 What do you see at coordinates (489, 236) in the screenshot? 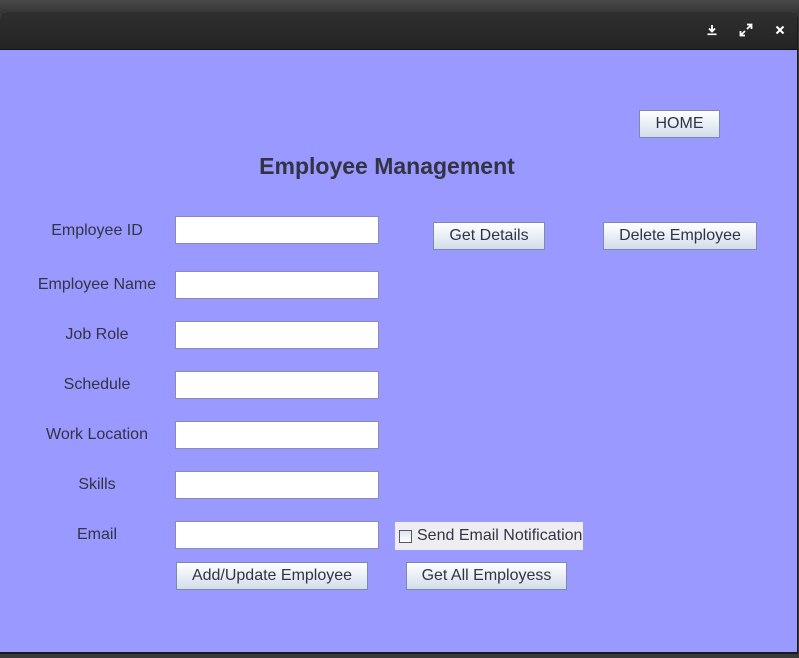
I see `get-details-button: Get Details` at bounding box center [489, 236].